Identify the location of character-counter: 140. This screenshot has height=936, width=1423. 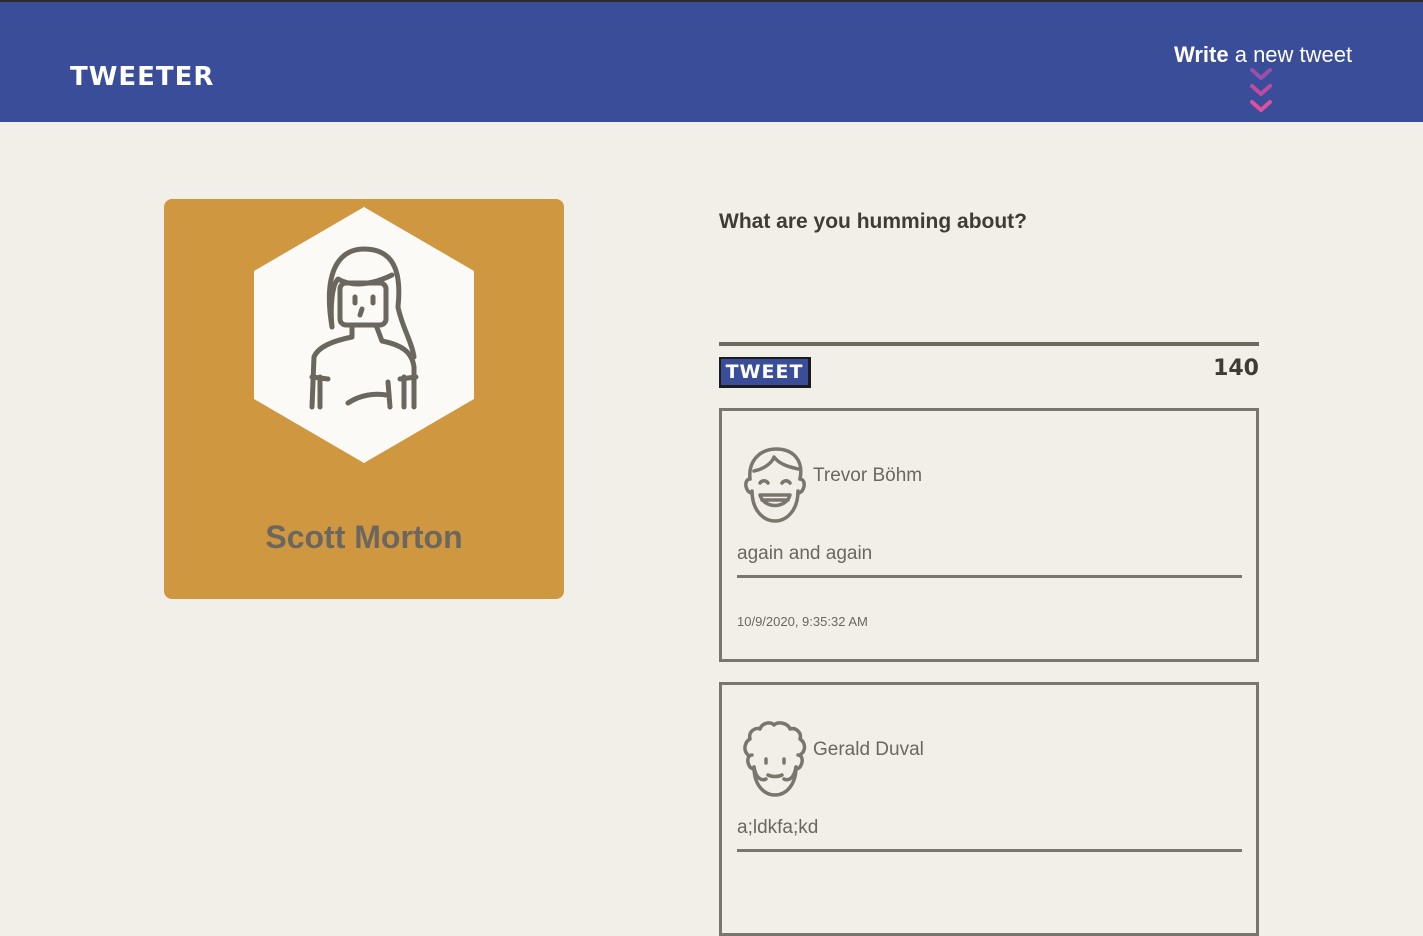
(1236, 368).